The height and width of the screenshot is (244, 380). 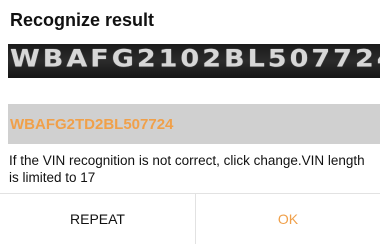 I want to click on dialog-title: Recognize result, so click(x=82, y=20).